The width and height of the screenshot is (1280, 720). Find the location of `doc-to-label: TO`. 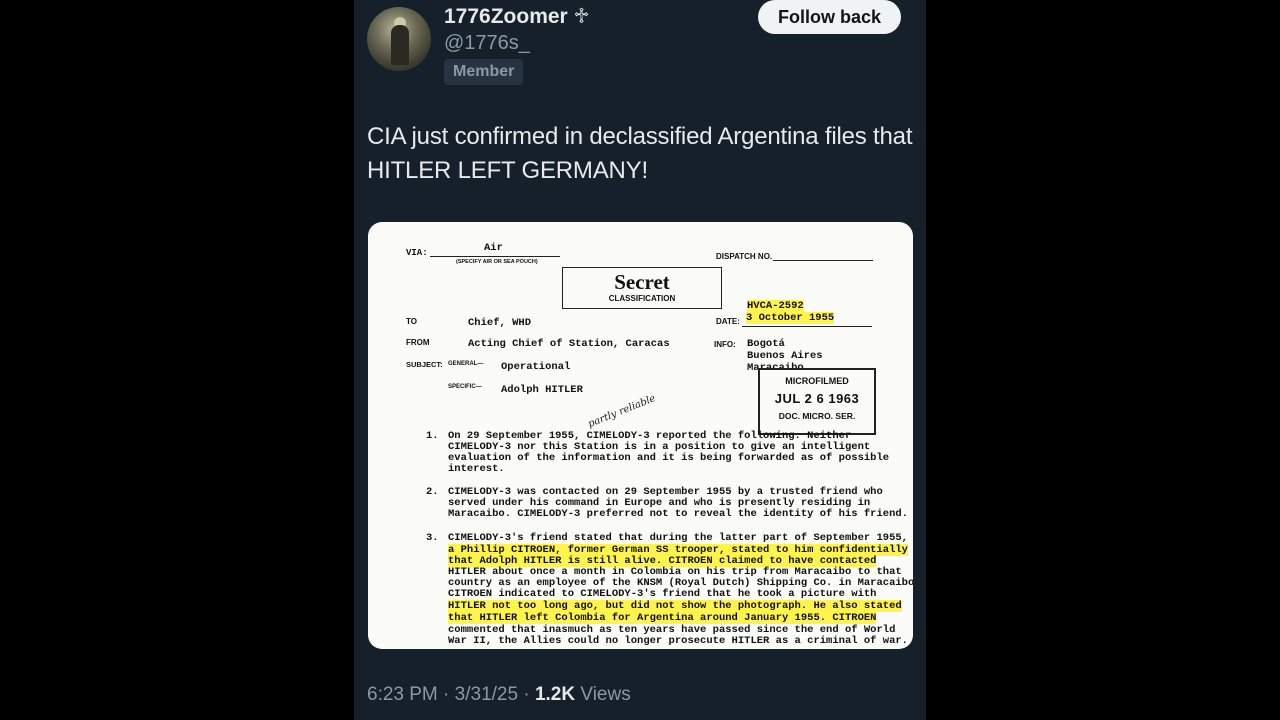

doc-to-label: TO is located at coordinates (411, 321).